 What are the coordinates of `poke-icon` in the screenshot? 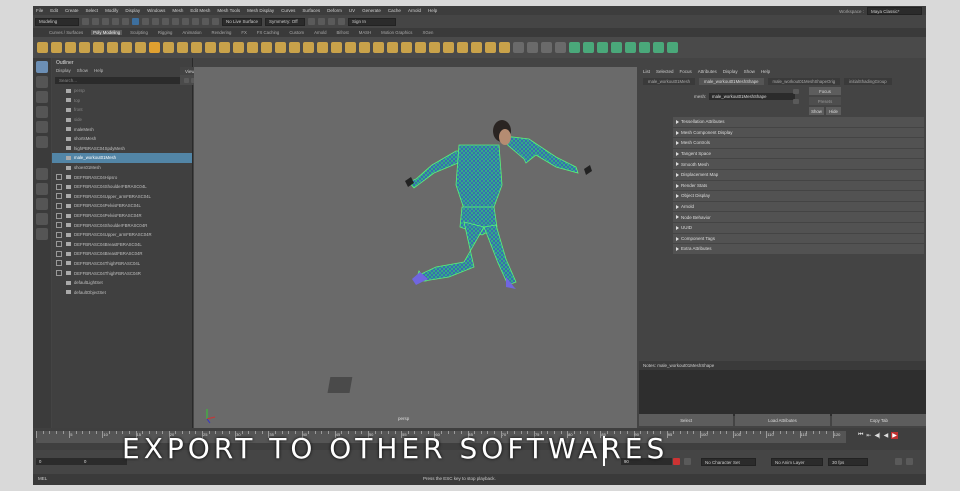 It's located at (434, 47).